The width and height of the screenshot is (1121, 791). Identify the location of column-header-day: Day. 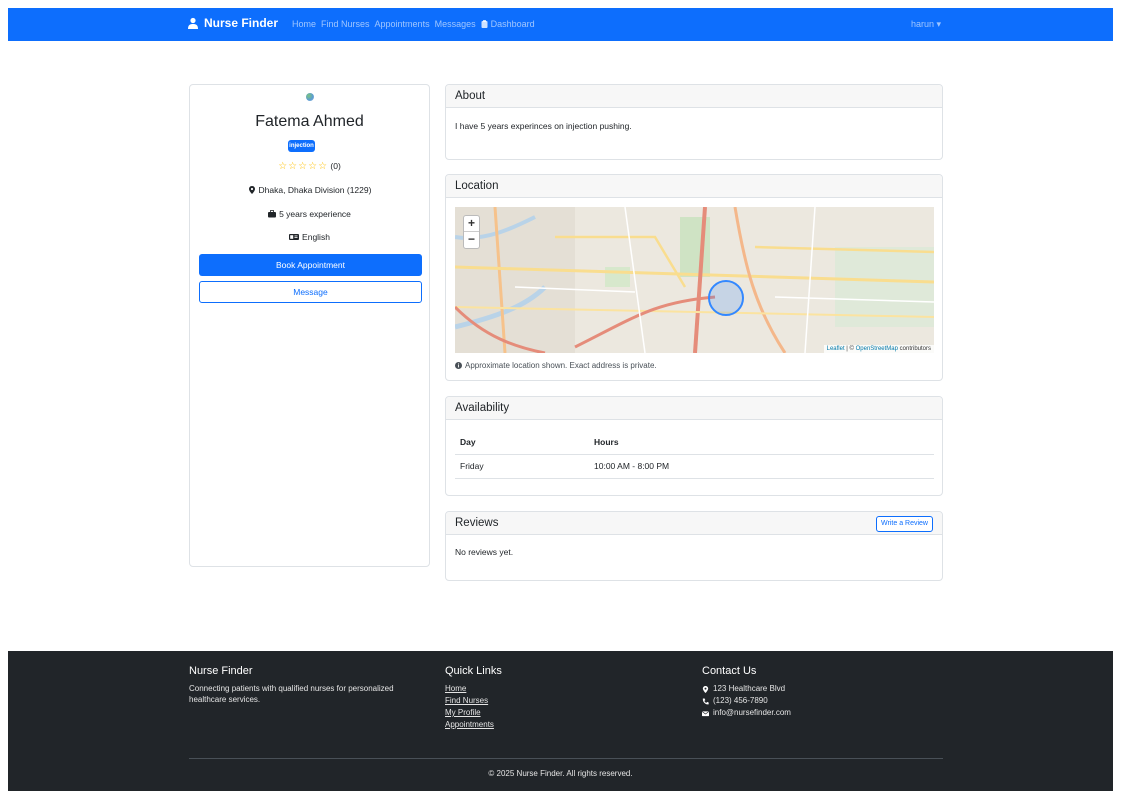
(522, 442).